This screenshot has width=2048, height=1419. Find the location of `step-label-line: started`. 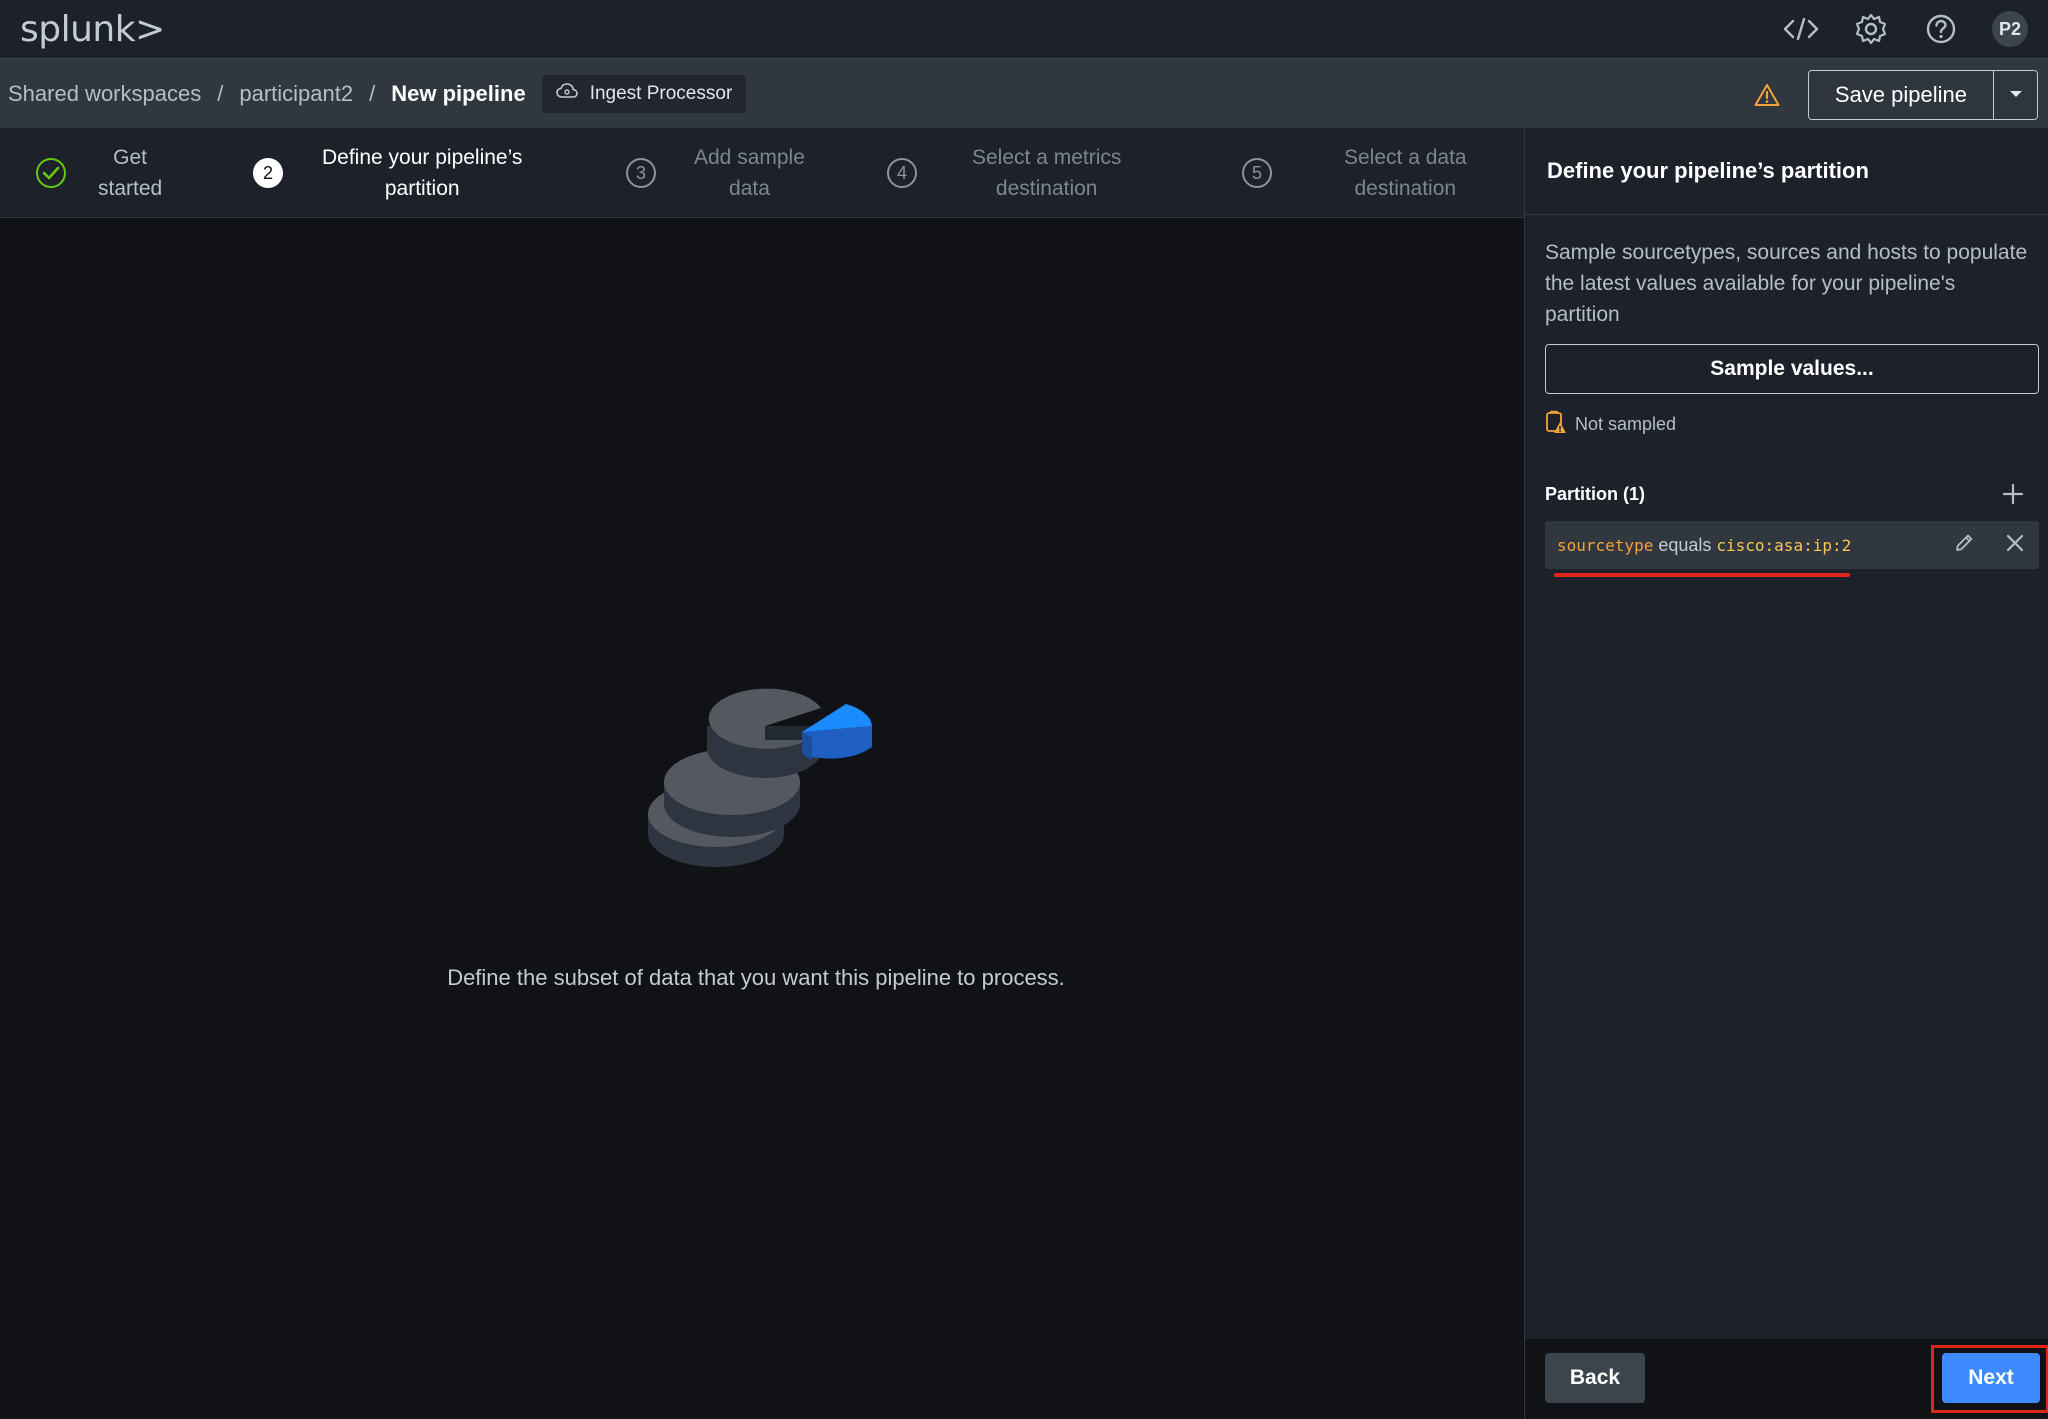

step-label-line: started is located at coordinates (130, 188).